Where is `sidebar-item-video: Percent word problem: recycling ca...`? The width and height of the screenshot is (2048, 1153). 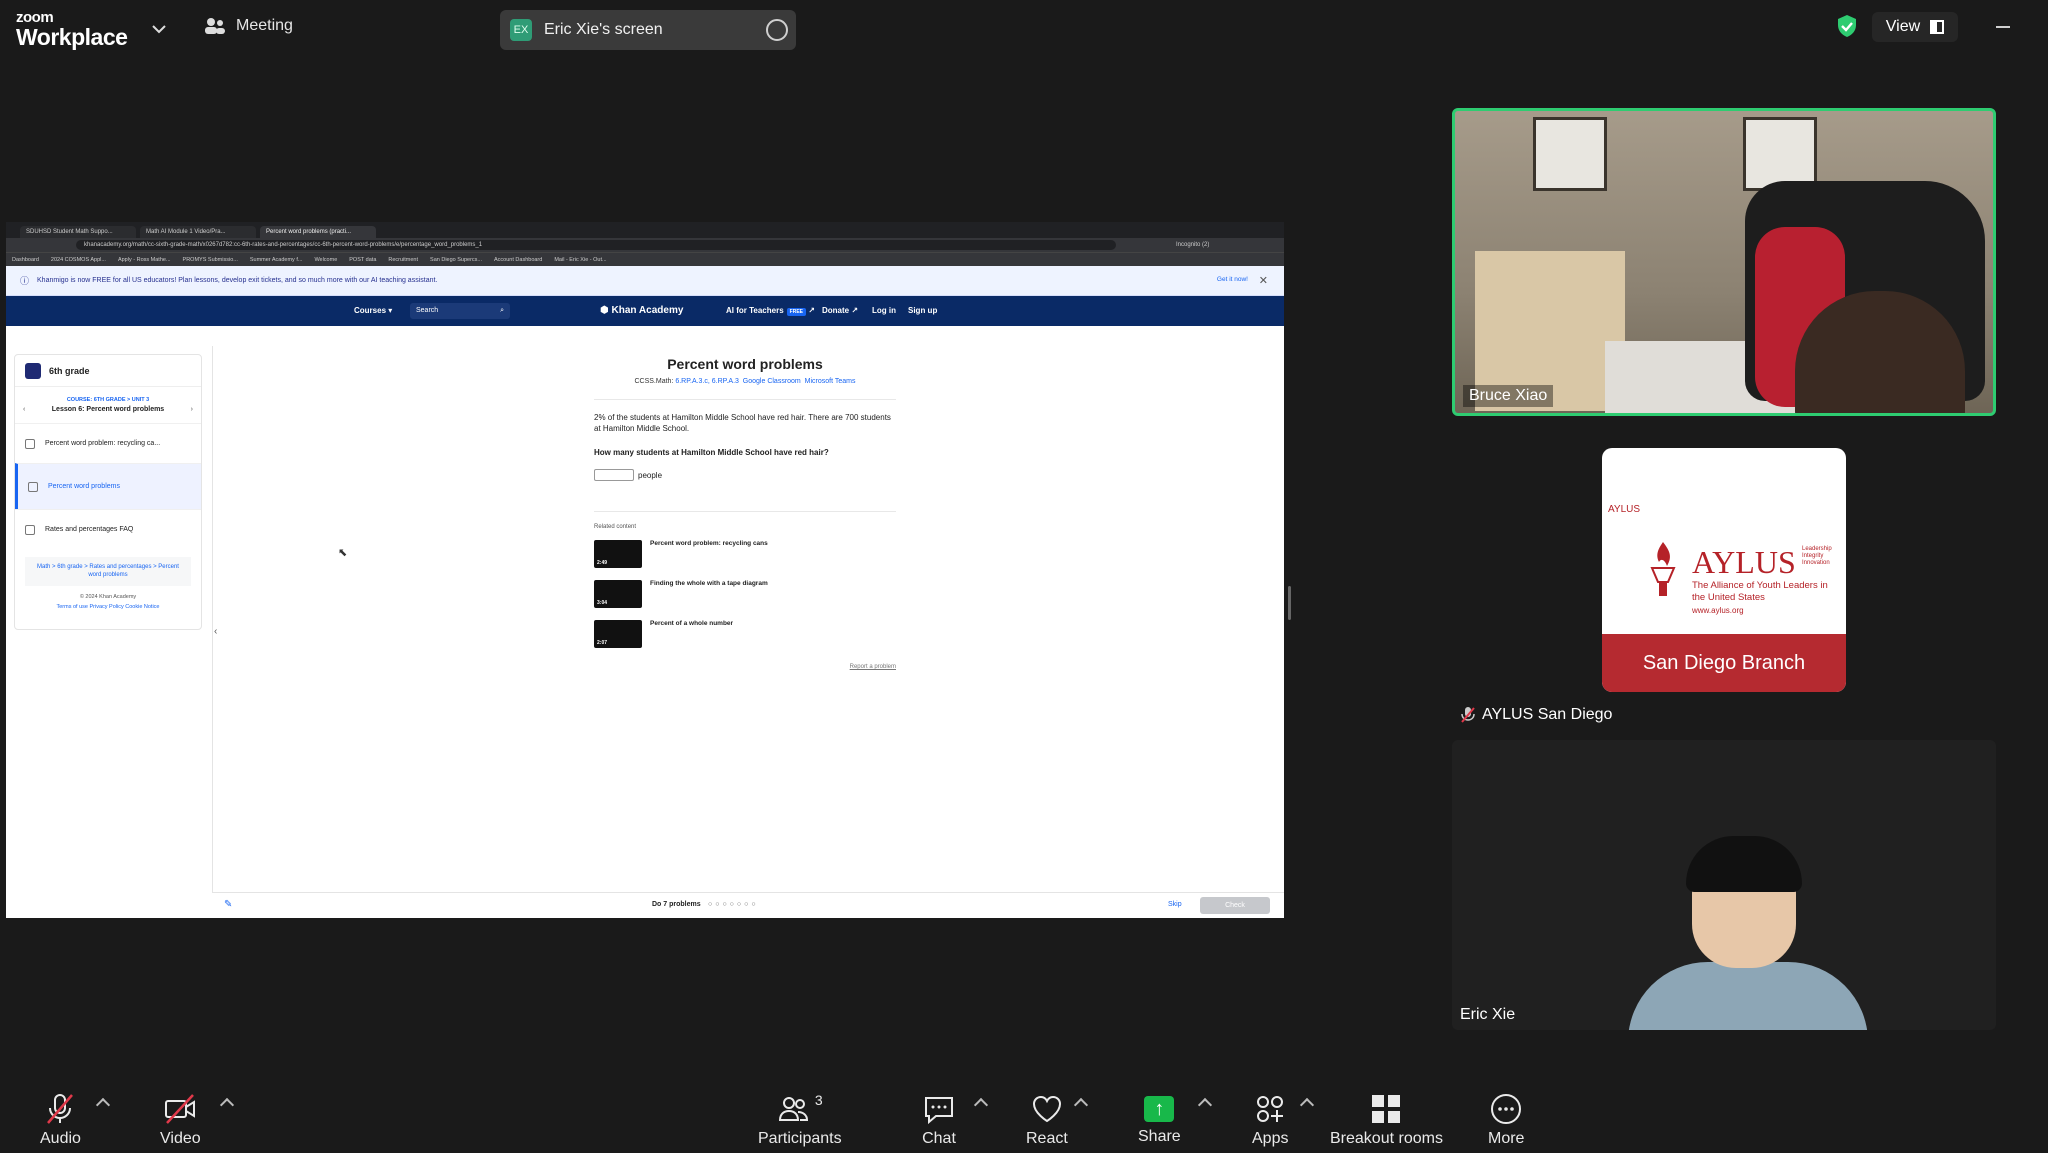
sidebar-item-video: Percent word problem: recycling ca... is located at coordinates (108, 443).